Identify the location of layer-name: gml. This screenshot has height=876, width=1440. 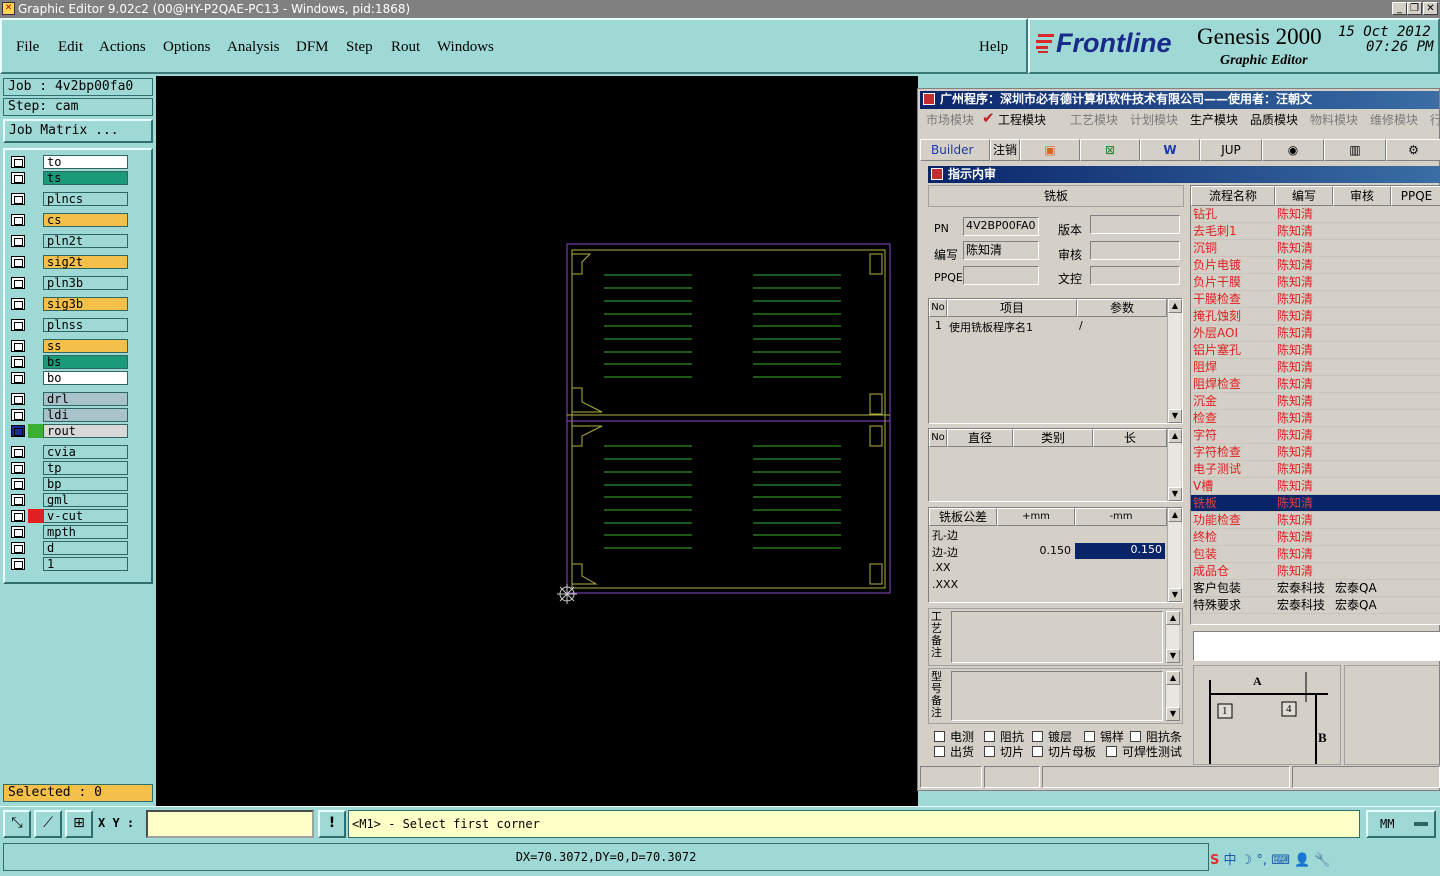
(85, 500).